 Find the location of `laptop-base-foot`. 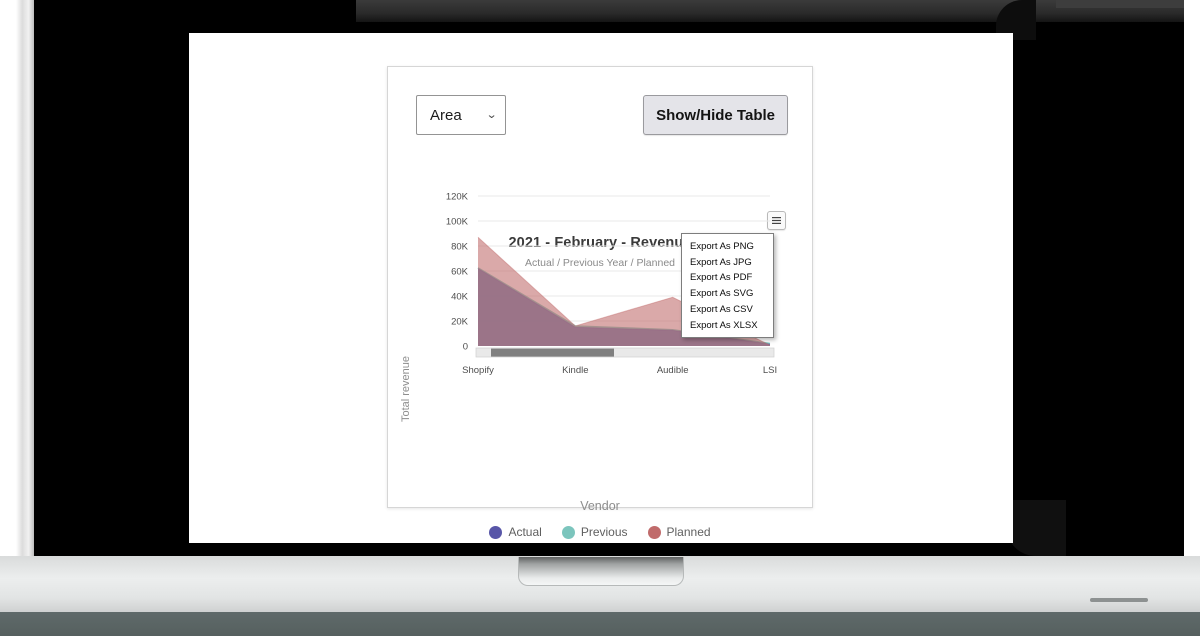

laptop-base-foot is located at coordinates (1119, 600).